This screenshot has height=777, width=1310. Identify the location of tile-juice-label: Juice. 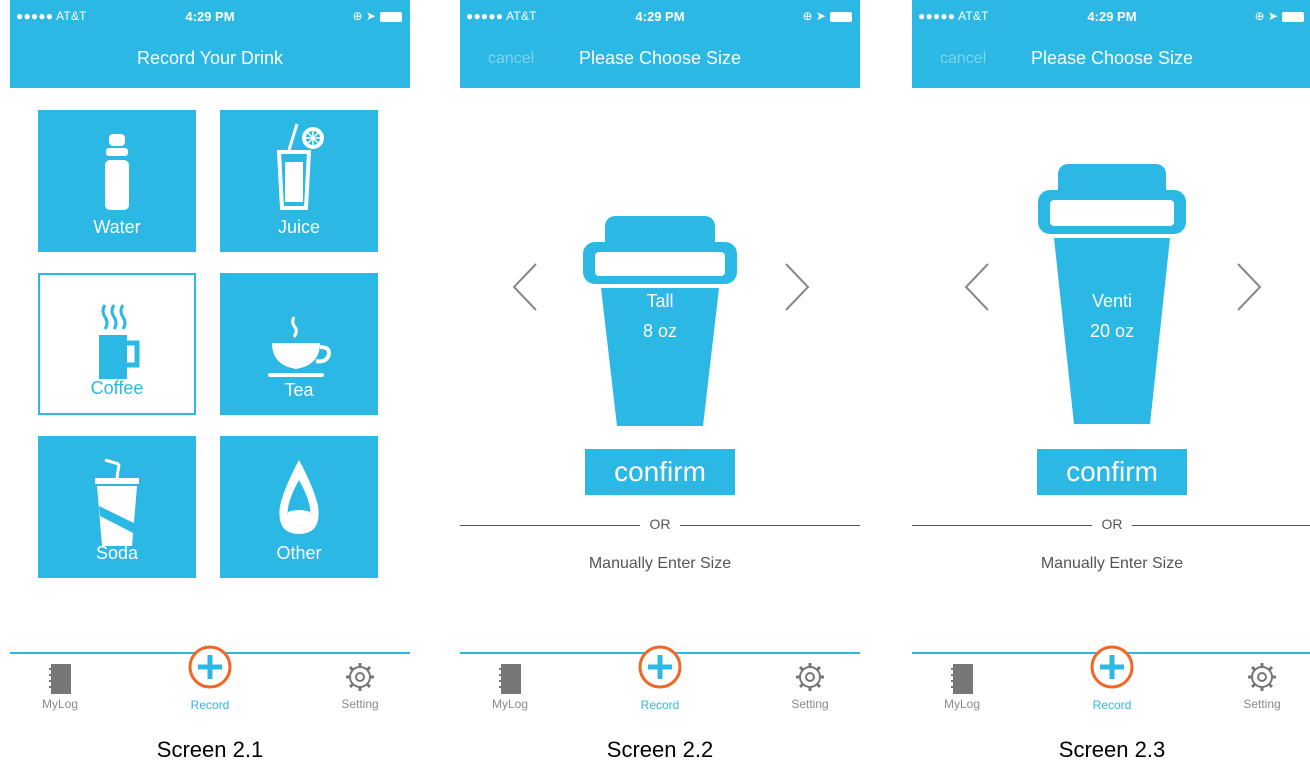
(299, 227).